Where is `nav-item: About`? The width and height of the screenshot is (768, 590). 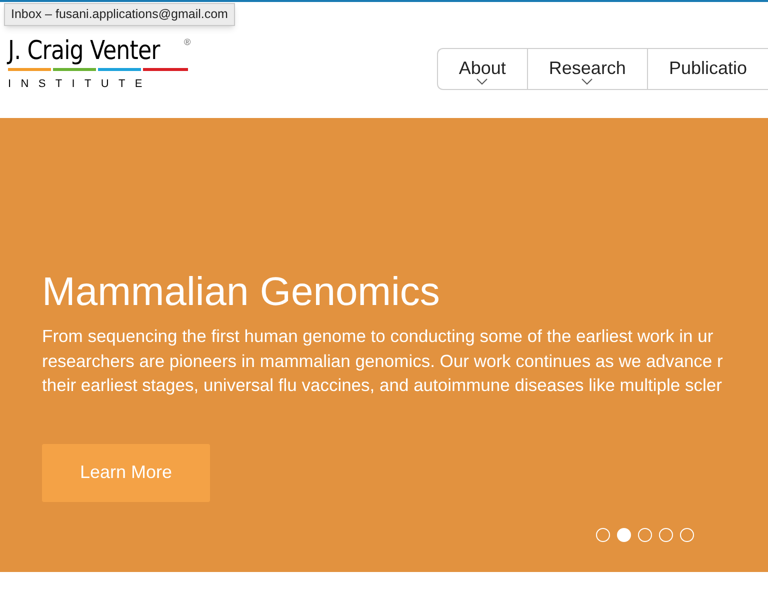 nav-item: About is located at coordinates (482, 69).